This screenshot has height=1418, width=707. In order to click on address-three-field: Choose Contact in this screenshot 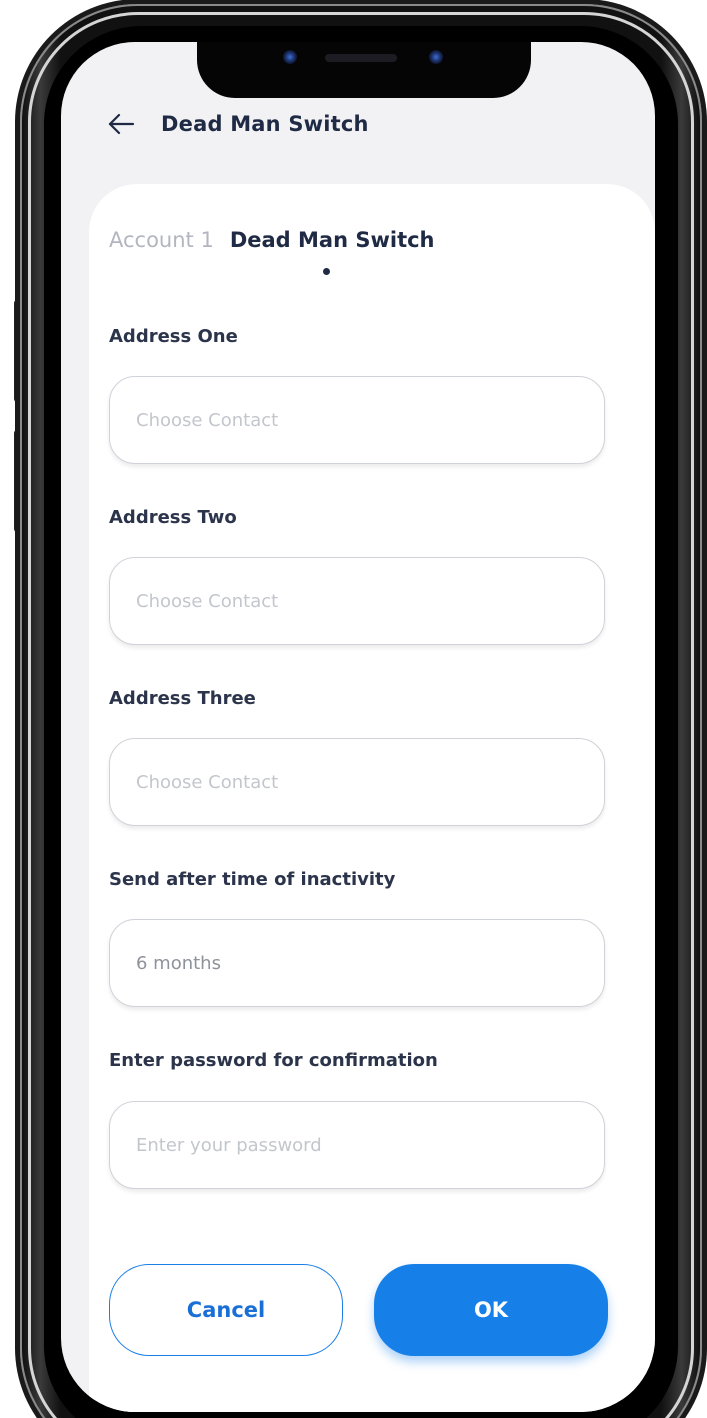, I will do `click(357, 782)`.